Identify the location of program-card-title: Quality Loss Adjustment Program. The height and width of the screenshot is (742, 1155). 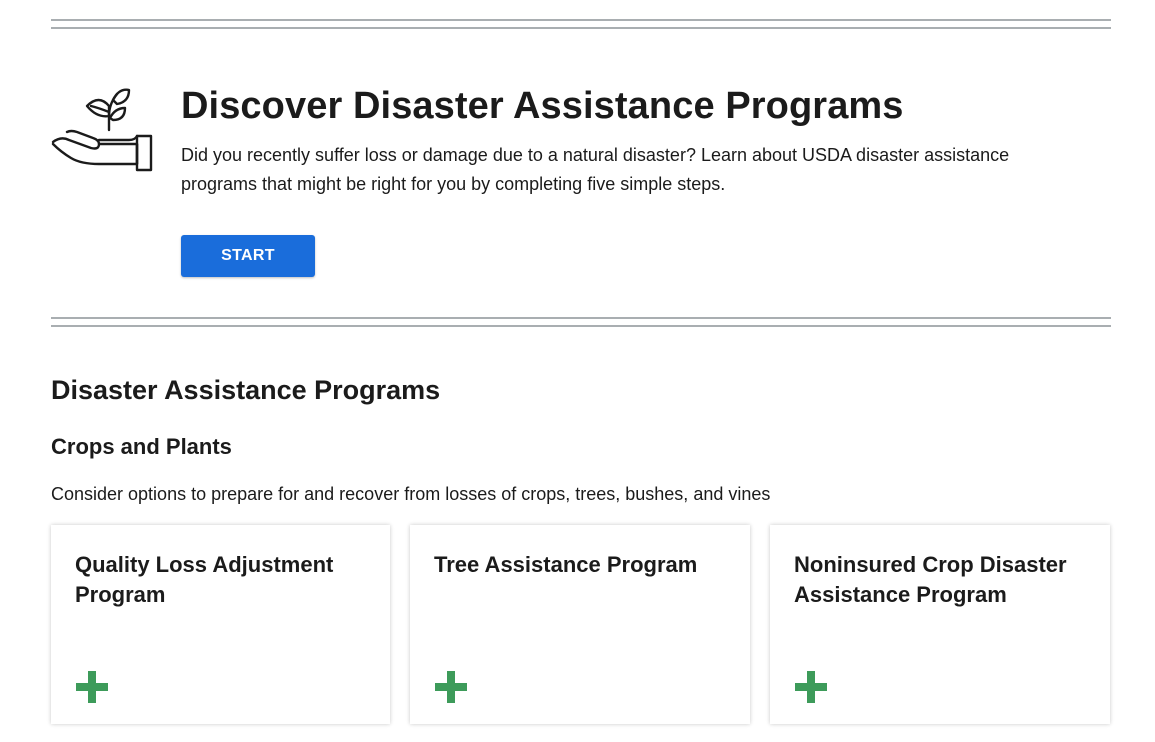
(204, 579).